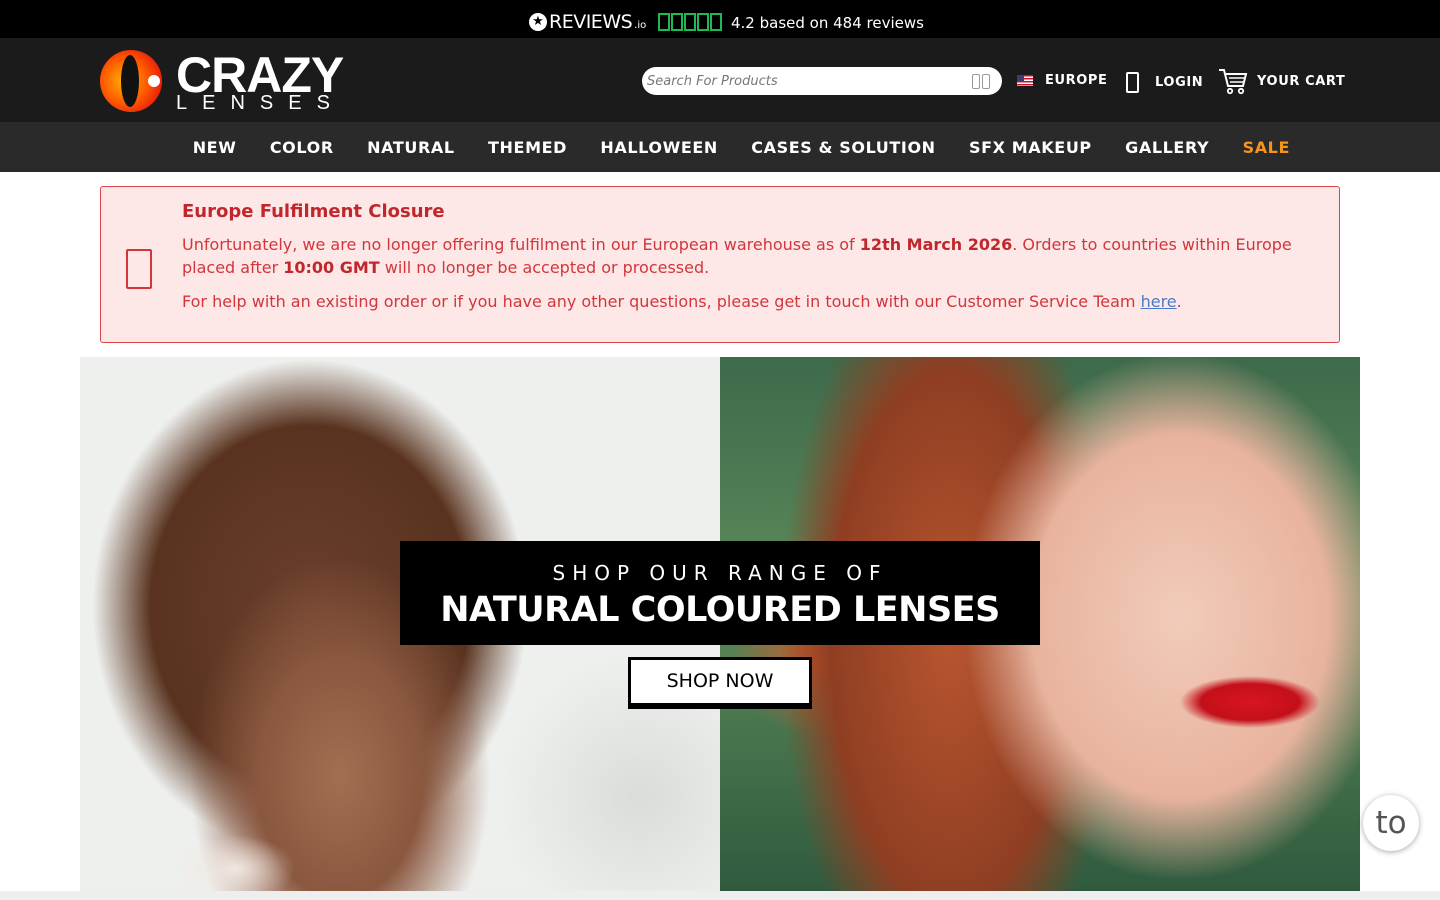  What do you see at coordinates (1025, 80) in the screenshot?
I see `us-flag-icon` at bounding box center [1025, 80].